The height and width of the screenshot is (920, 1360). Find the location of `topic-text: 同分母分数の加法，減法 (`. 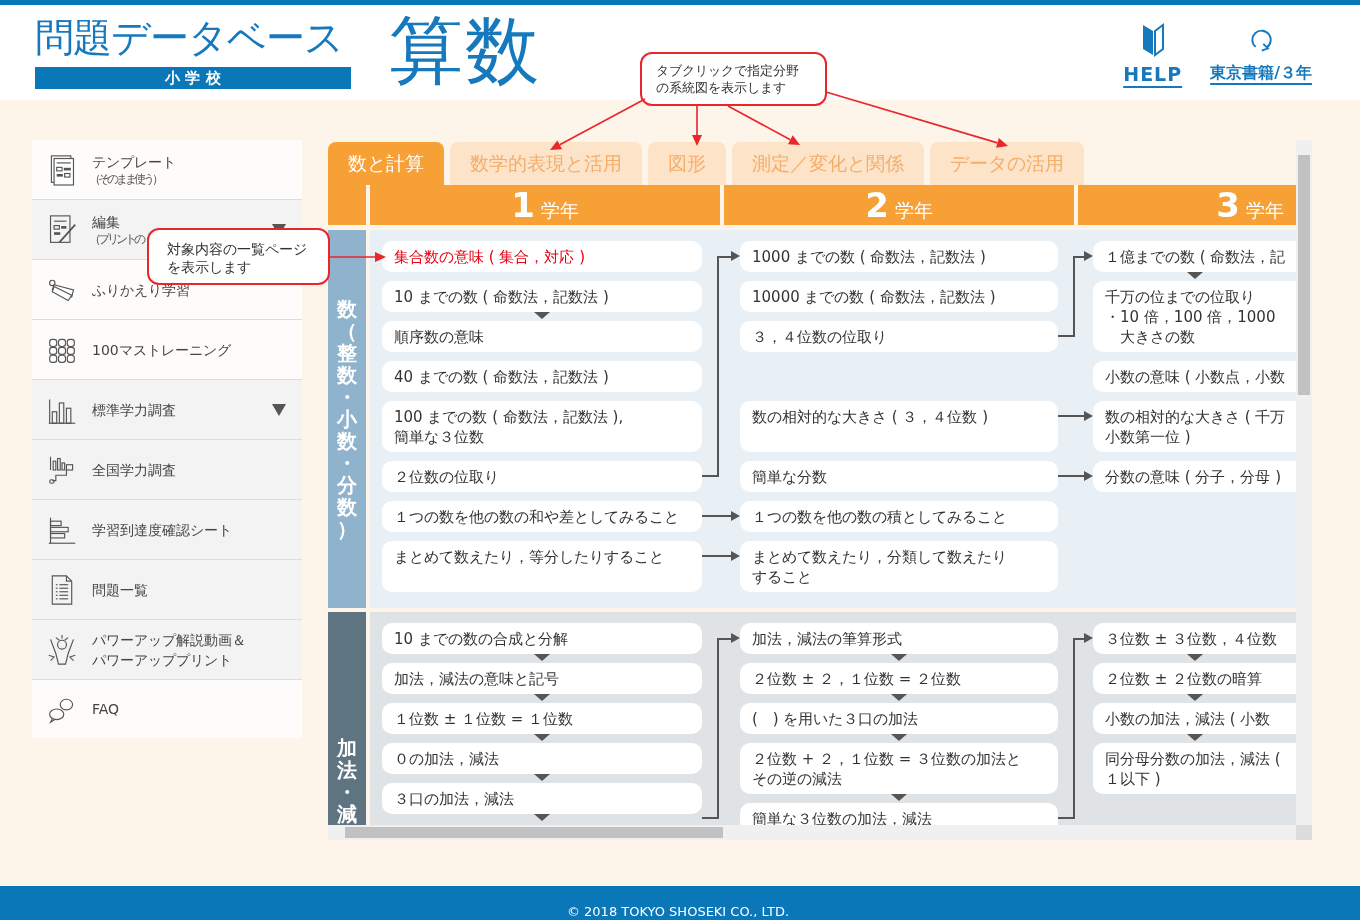

topic-text: 同分母分数の加法，減法 ( is located at coordinates (1193, 758).